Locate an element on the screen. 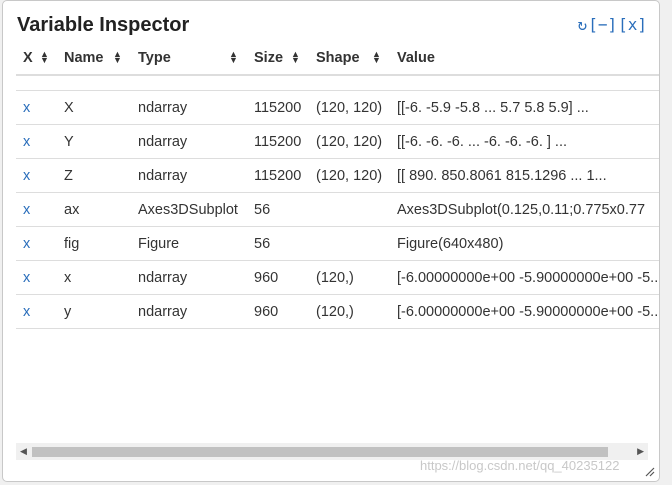  table-row: x fig Figure 56 Figure(640x480) is located at coordinates (337, 243).